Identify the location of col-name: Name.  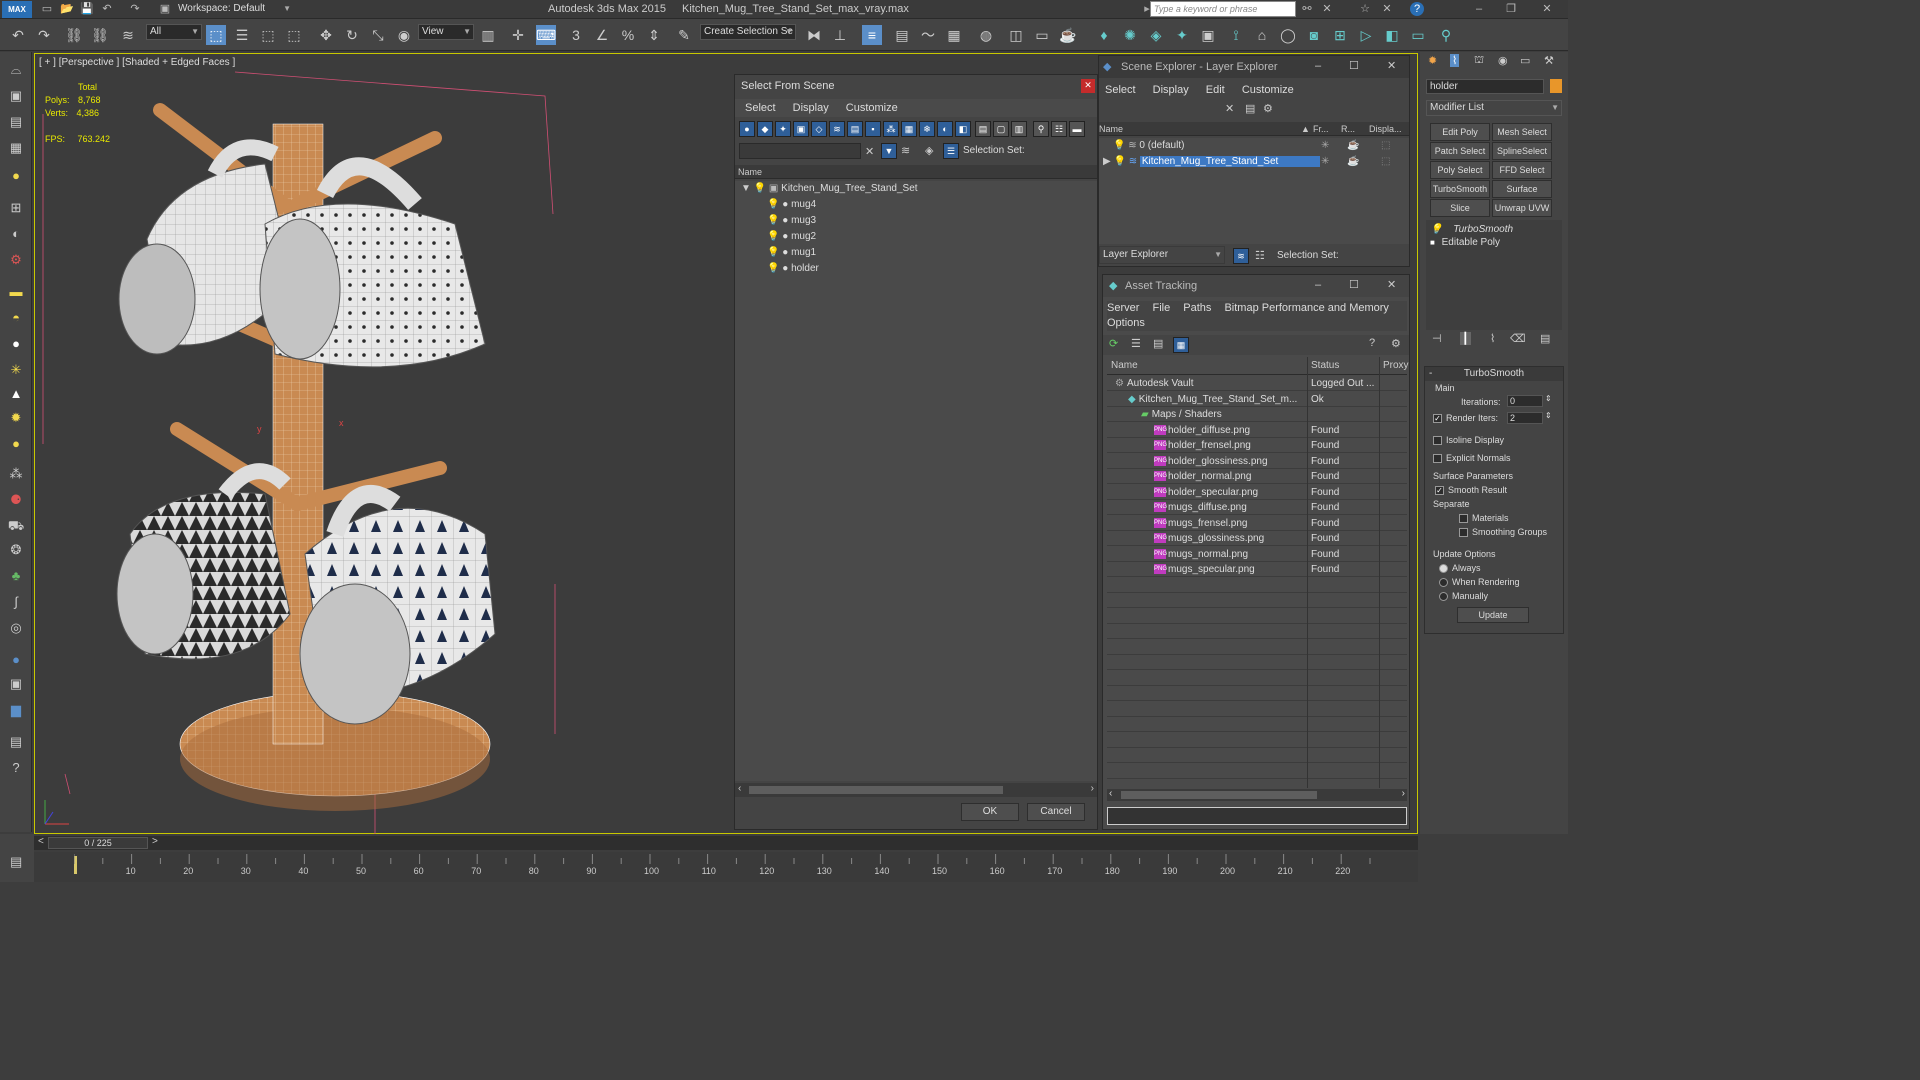
(1111, 129).